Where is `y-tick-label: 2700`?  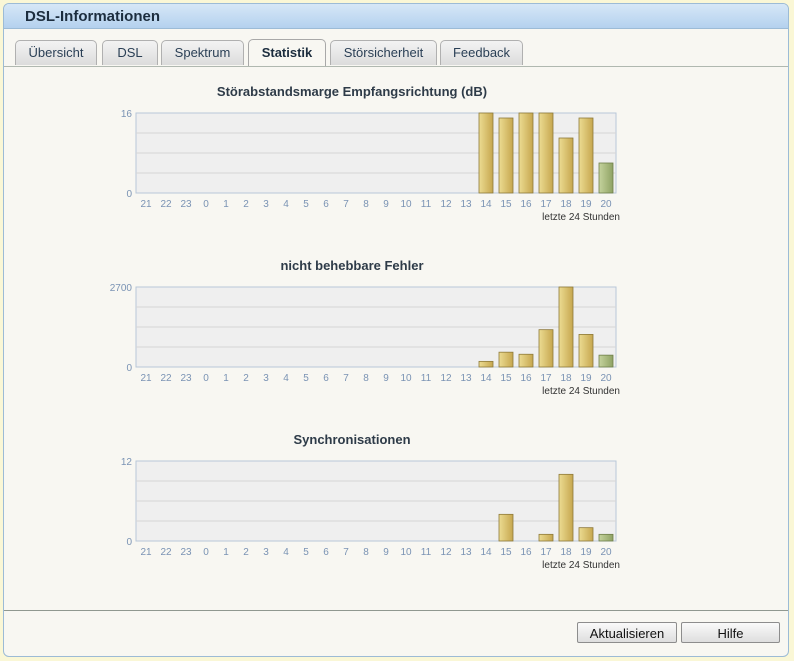
y-tick-label: 2700 is located at coordinates (121, 288).